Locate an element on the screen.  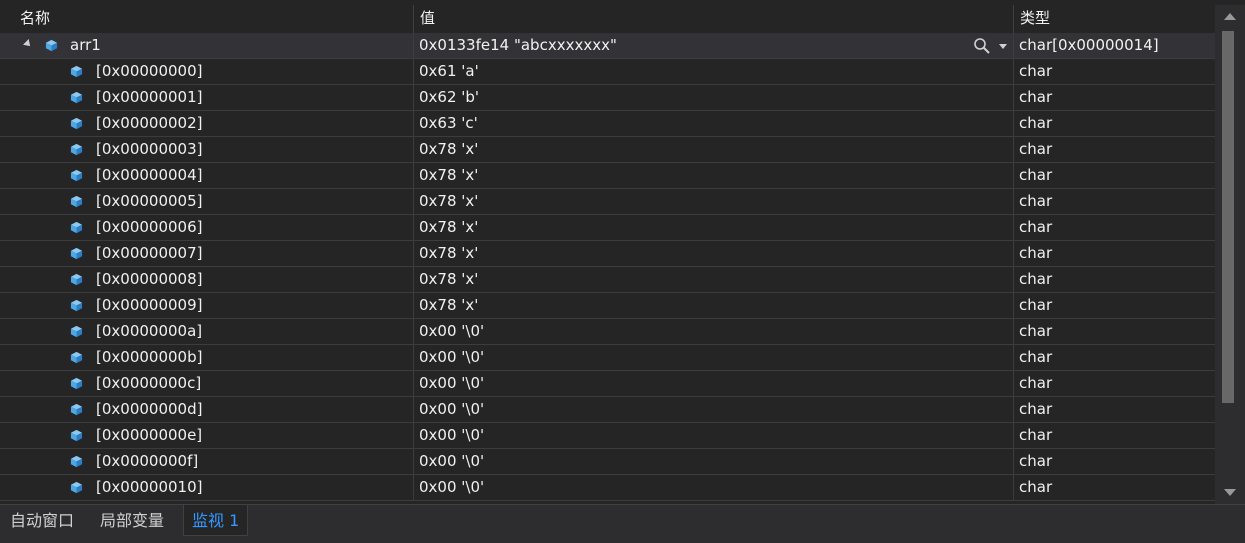
watch-row: [0x00000010] 0x00 '\0' char is located at coordinates (607, 488).